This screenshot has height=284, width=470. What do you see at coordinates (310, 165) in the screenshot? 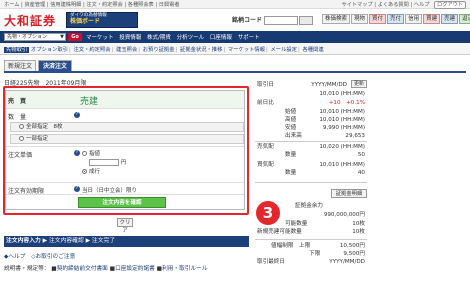
I see `quote-row: 買気配 10,010 (HH:MM)` at bounding box center [310, 165].